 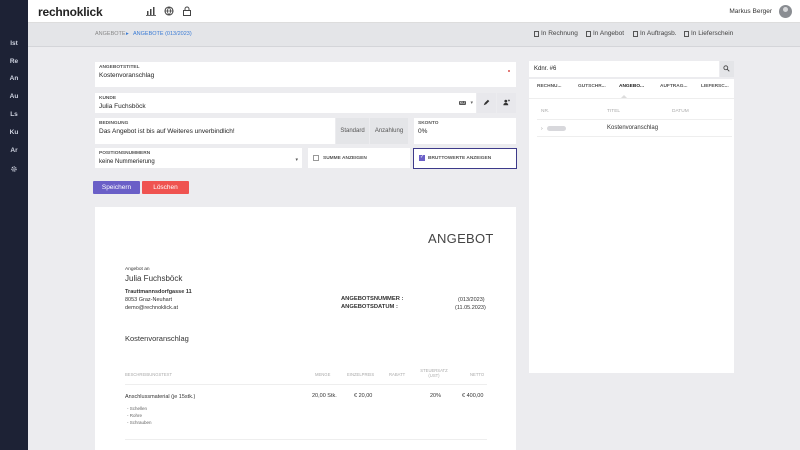 I want to click on item-net: € 400,00, so click(x=473, y=396).